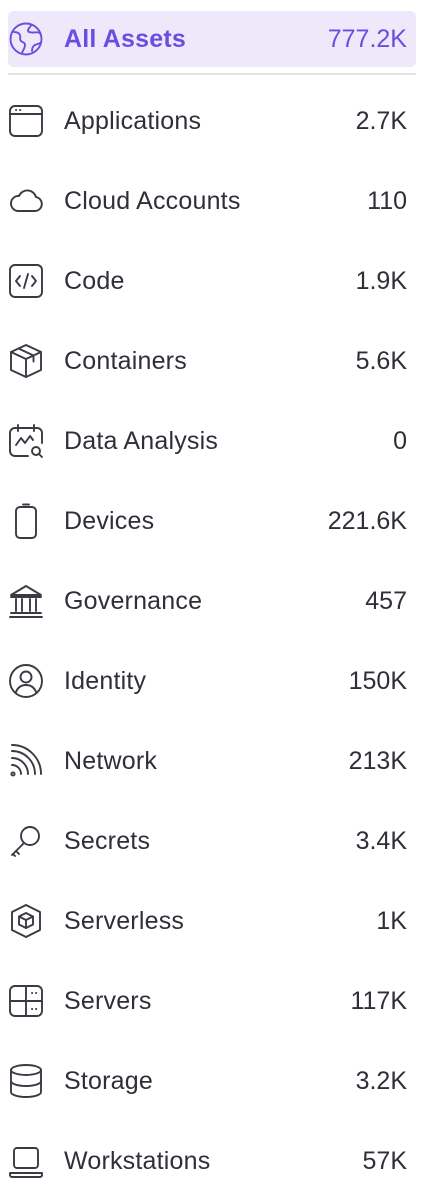 The image size is (422, 1196). Describe the element at coordinates (111, 761) in the screenshot. I see `nav-item-label: Network` at that location.